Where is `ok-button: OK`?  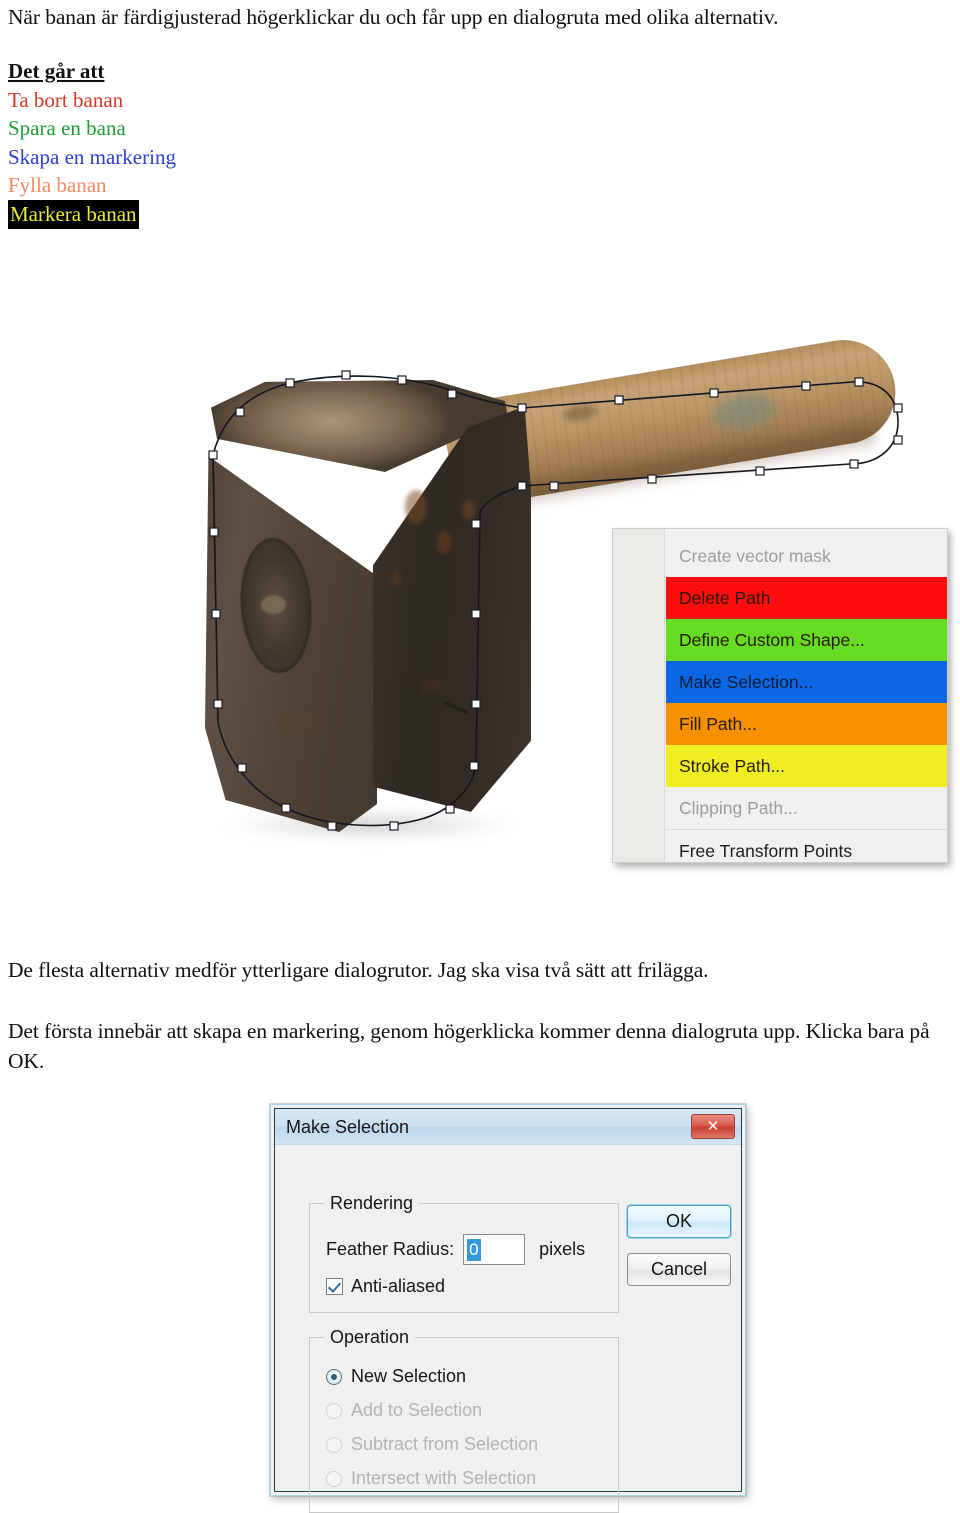
ok-button: OK is located at coordinates (679, 1221).